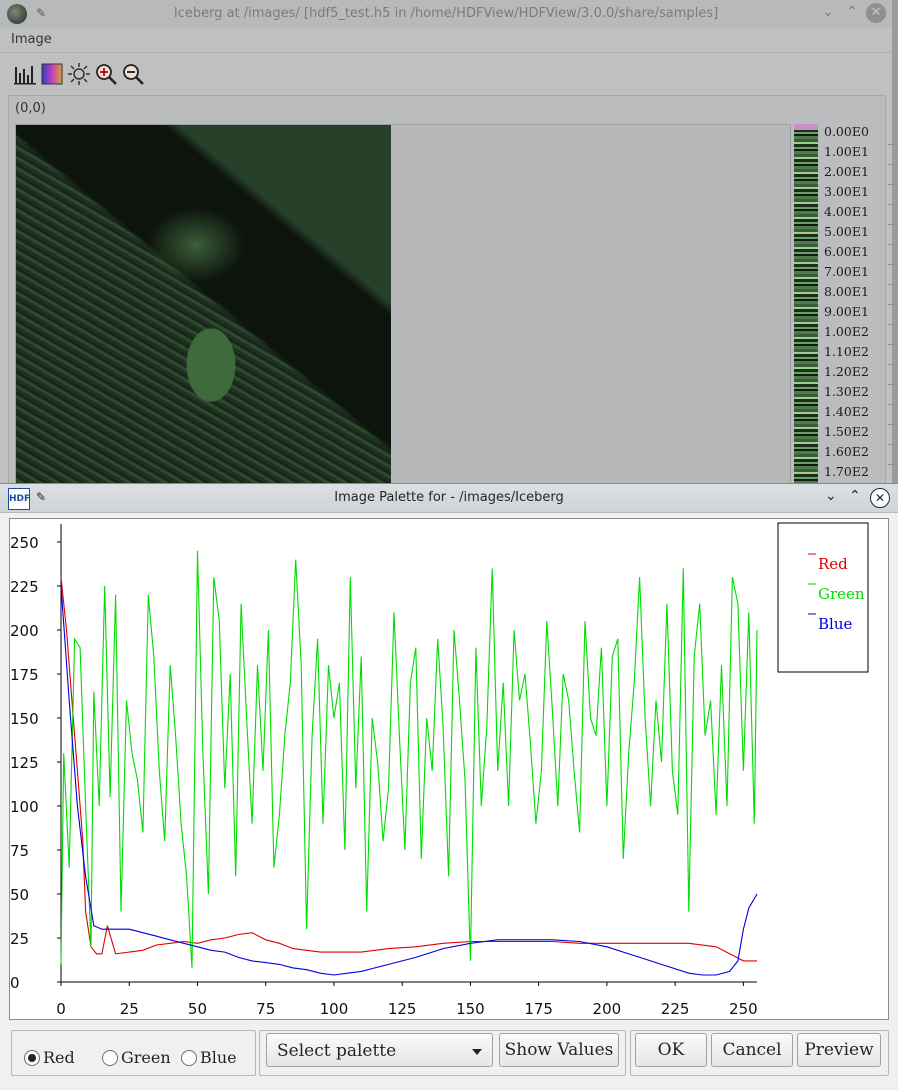  I want to click on x-tick-label: 50, so click(197, 1009).